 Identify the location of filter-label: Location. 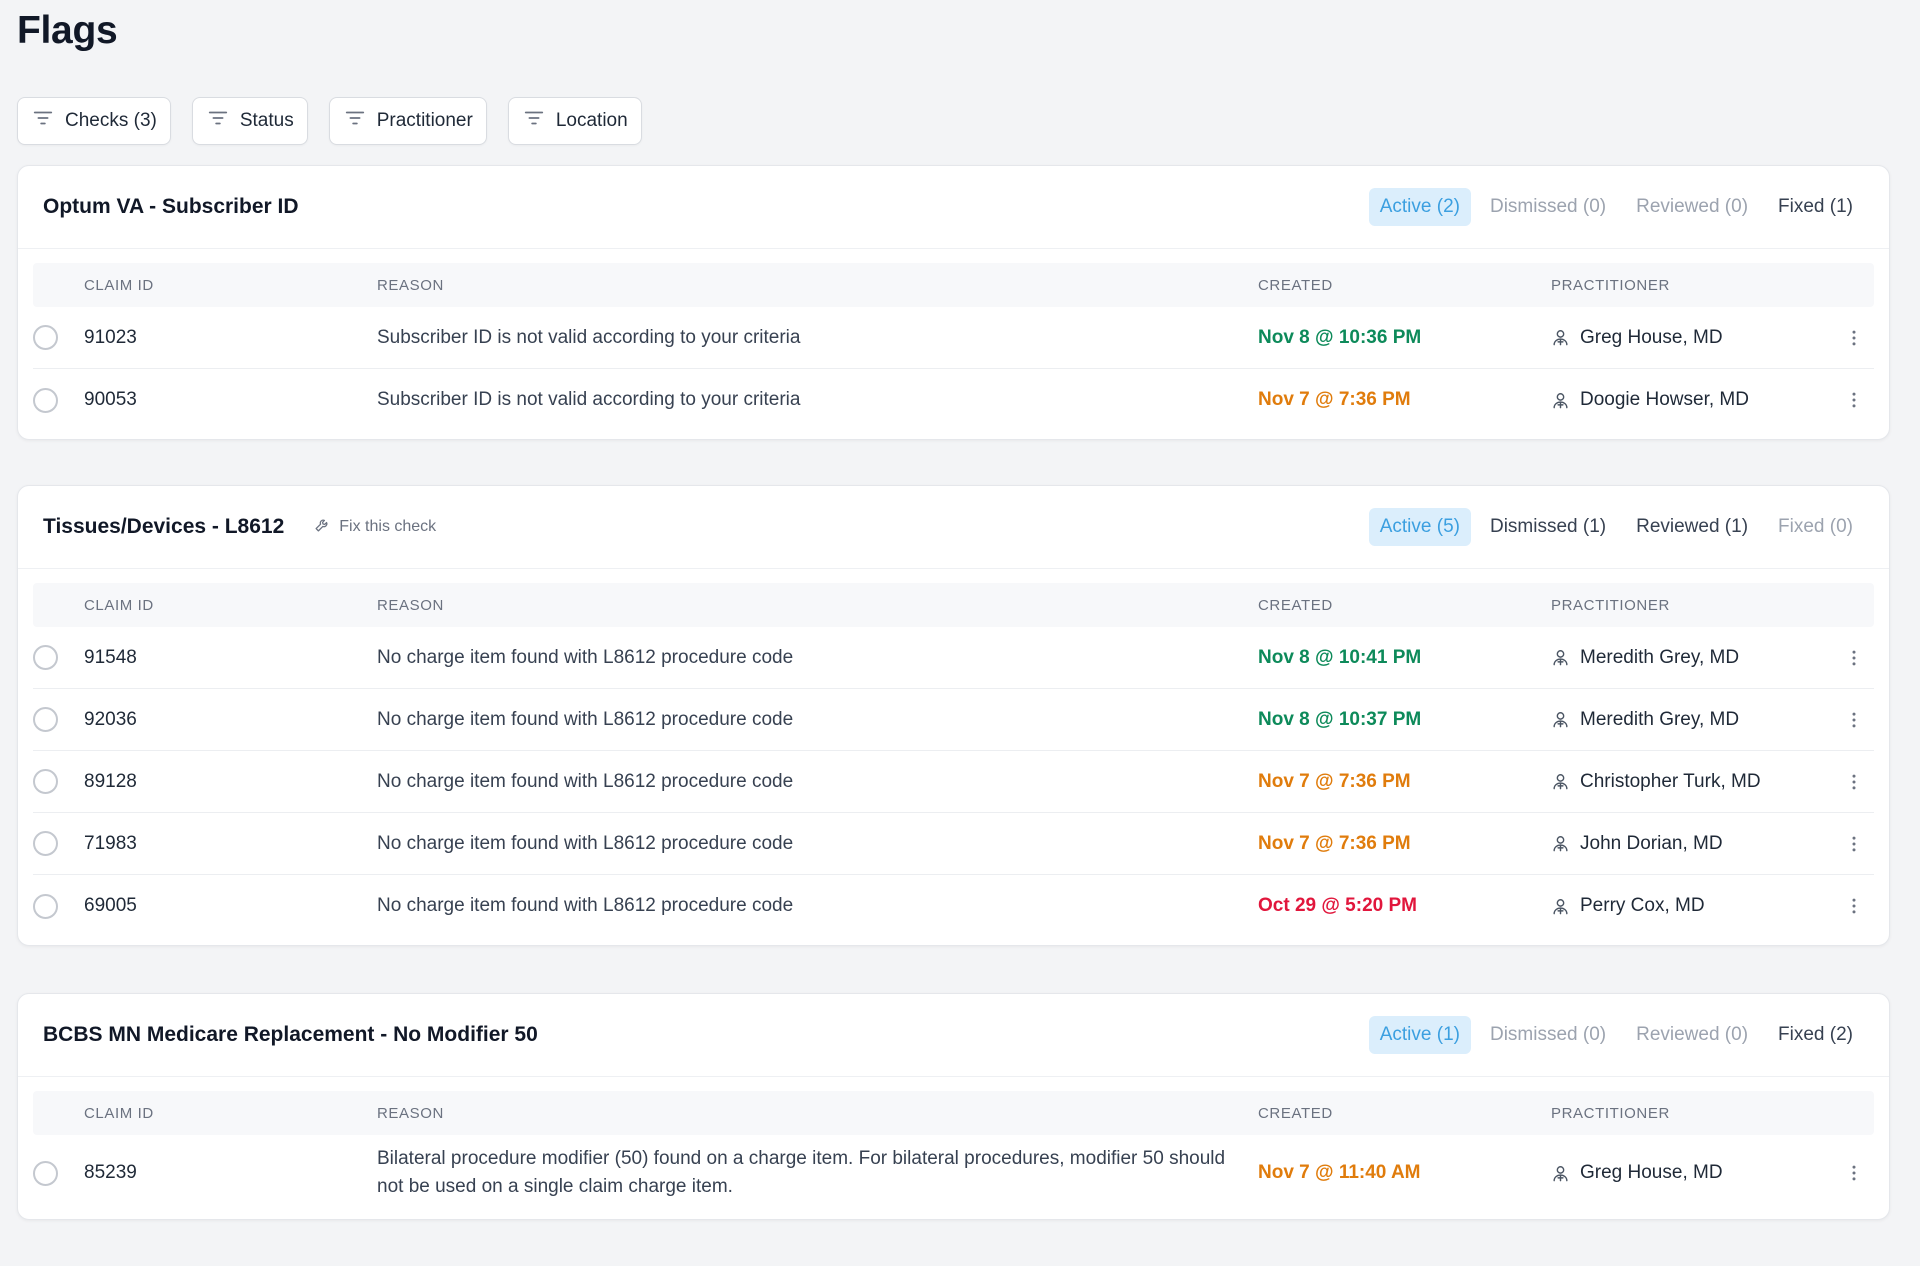
(591, 120).